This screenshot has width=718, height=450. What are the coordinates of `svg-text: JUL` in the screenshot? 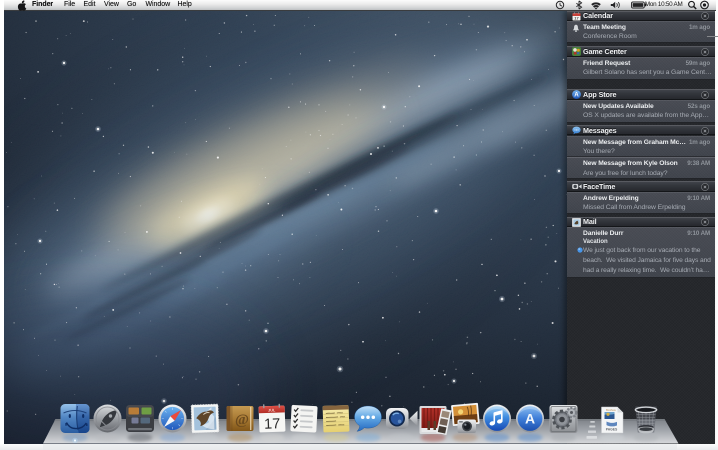 It's located at (272, 410).